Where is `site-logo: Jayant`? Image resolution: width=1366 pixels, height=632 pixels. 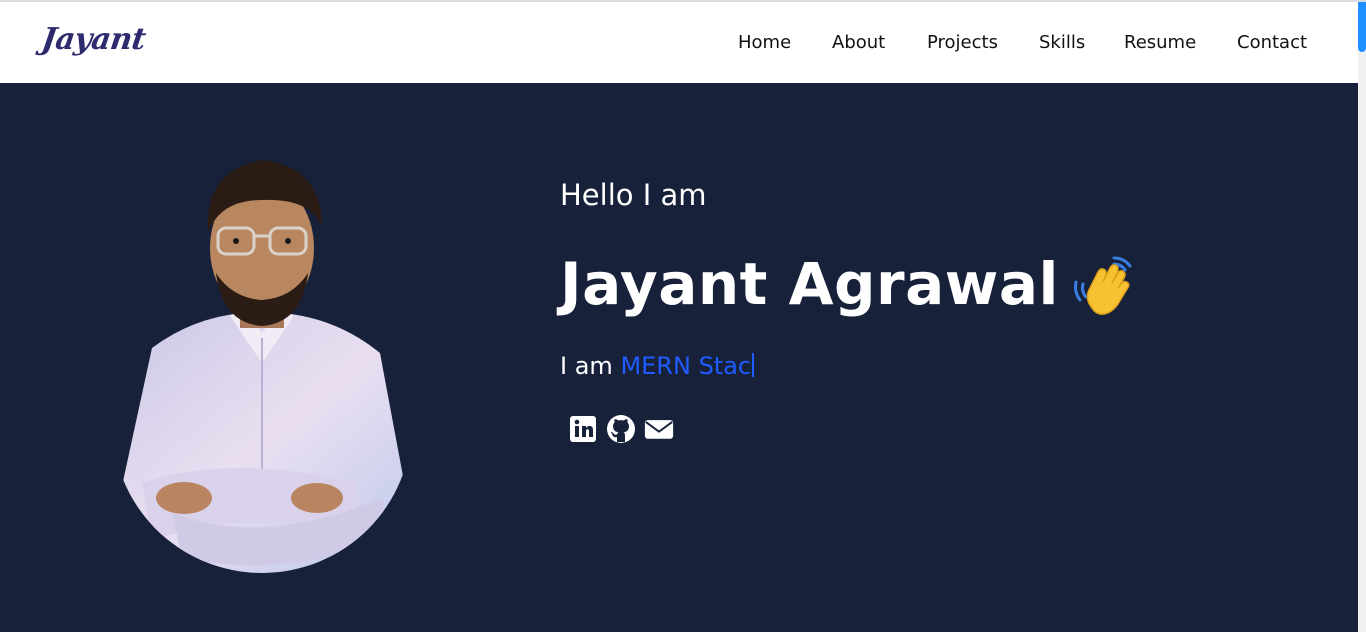
site-logo: Jayant is located at coordinates (94, 39).